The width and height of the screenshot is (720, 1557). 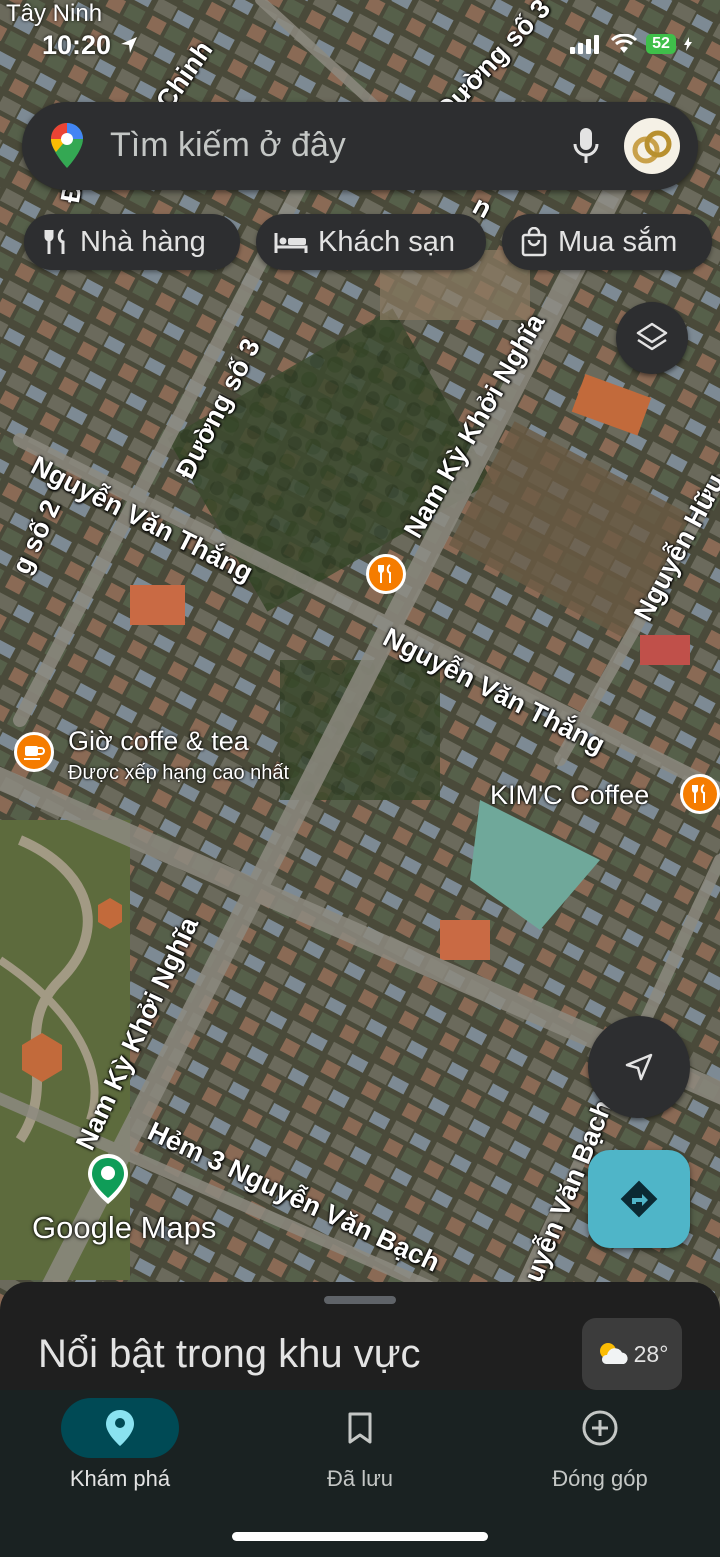 I want to click on shopping-bag-icon, so click(x=534, y=242).